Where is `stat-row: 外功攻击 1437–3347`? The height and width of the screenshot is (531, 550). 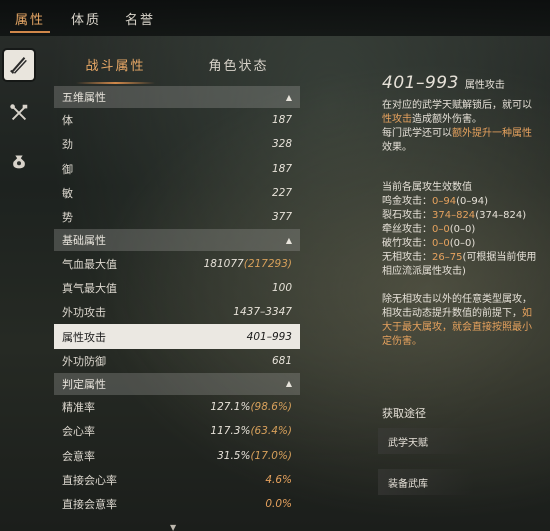 stat-row: 外功攻击 1437–3347 is located at coordinates (177, 312).